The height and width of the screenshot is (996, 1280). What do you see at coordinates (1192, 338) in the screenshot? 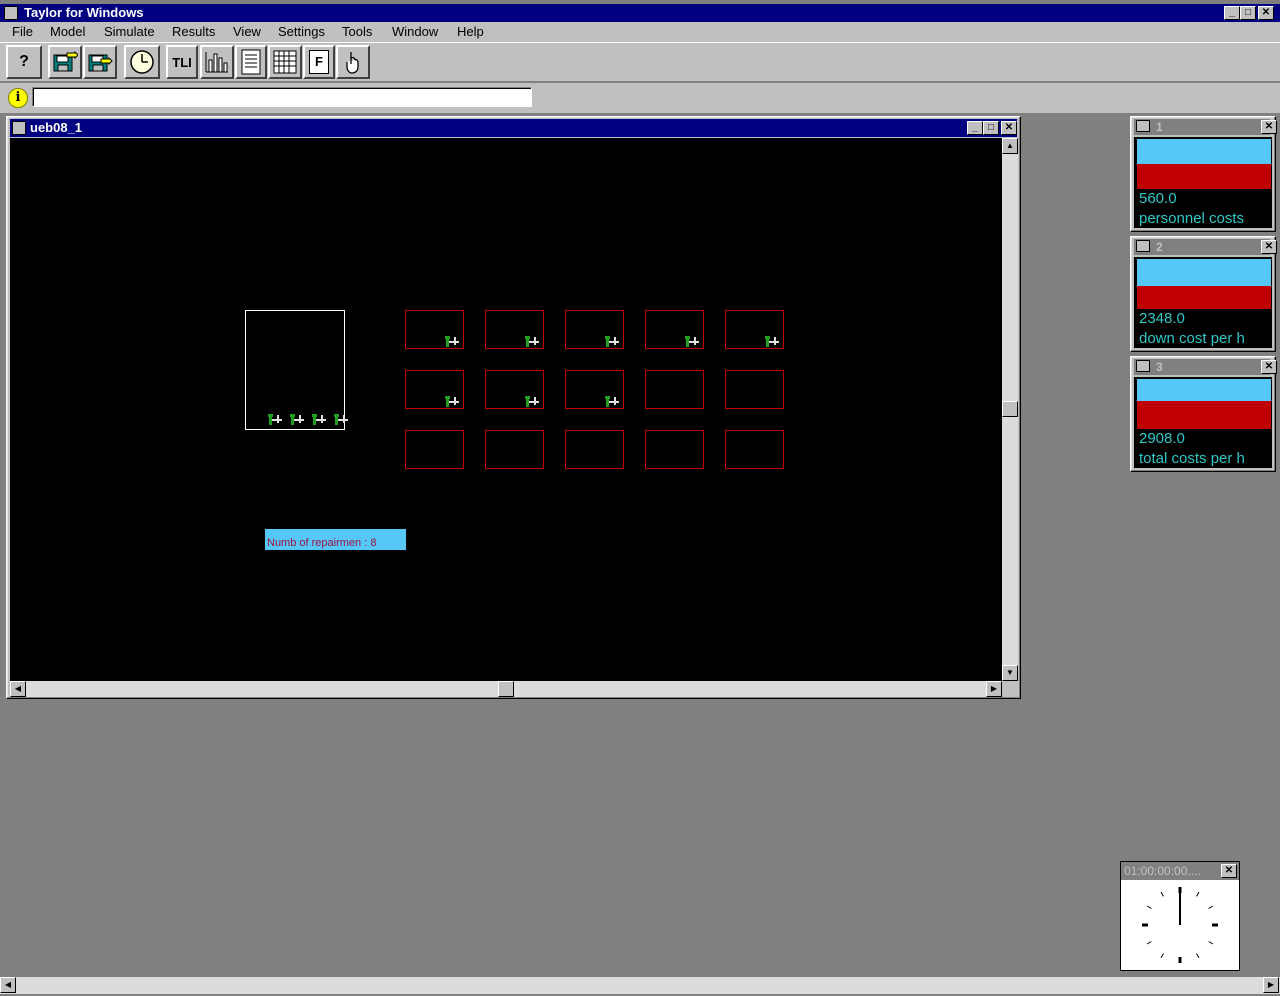
I see `stat-label: down cost per h` at bounding box center [1192, 338].